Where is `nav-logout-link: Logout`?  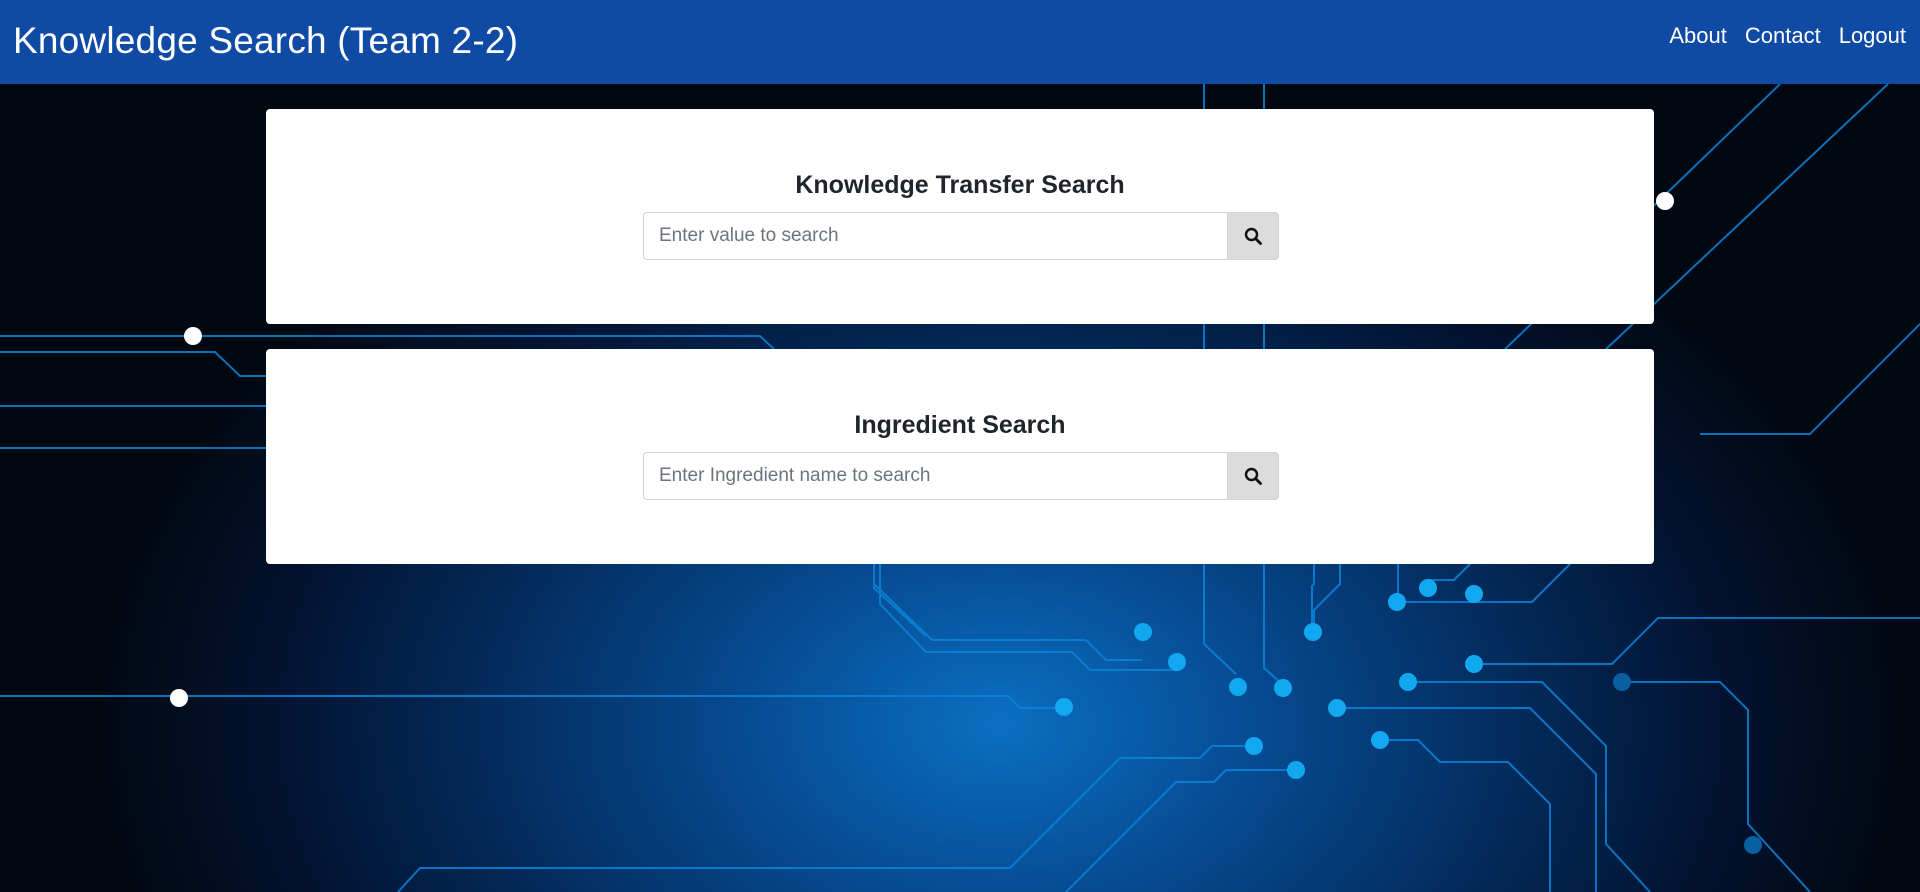
nav-logout-link: Logout is located at coordinates (1872, 36).